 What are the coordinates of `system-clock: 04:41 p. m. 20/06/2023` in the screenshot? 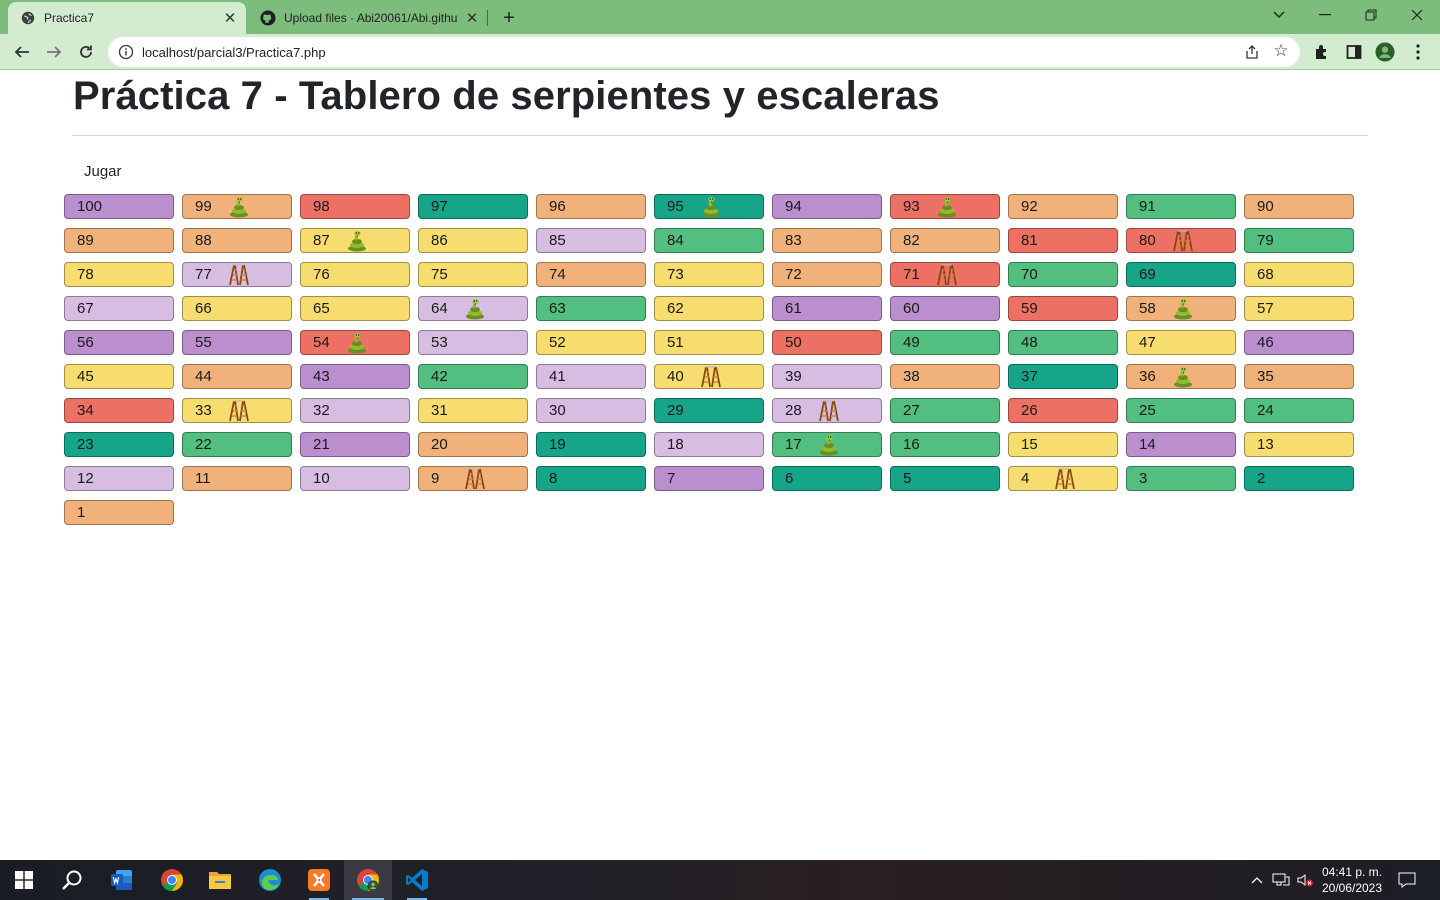 It's located at (1352, 880).